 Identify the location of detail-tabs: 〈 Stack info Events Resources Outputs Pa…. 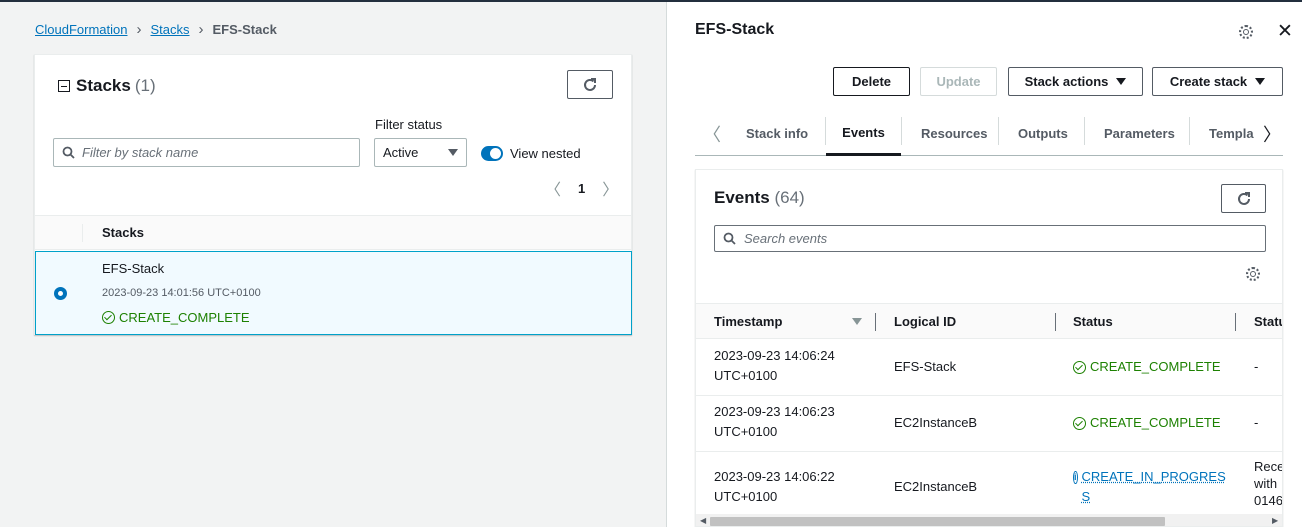
(989, 133).